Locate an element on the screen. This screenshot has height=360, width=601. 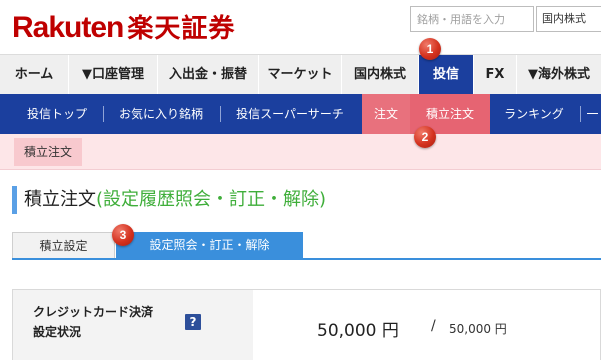
search-input is located at coordinates (472, 19).